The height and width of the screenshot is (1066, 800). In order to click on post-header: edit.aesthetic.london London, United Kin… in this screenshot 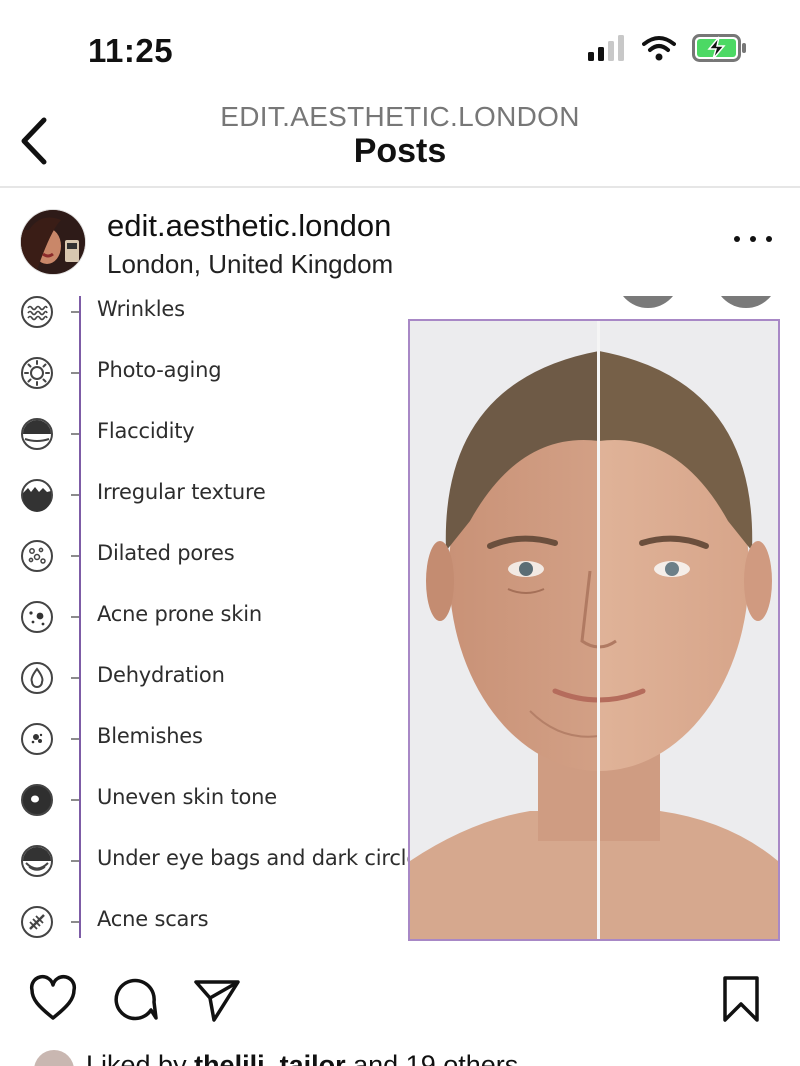, I will do `click(400, 242)`.